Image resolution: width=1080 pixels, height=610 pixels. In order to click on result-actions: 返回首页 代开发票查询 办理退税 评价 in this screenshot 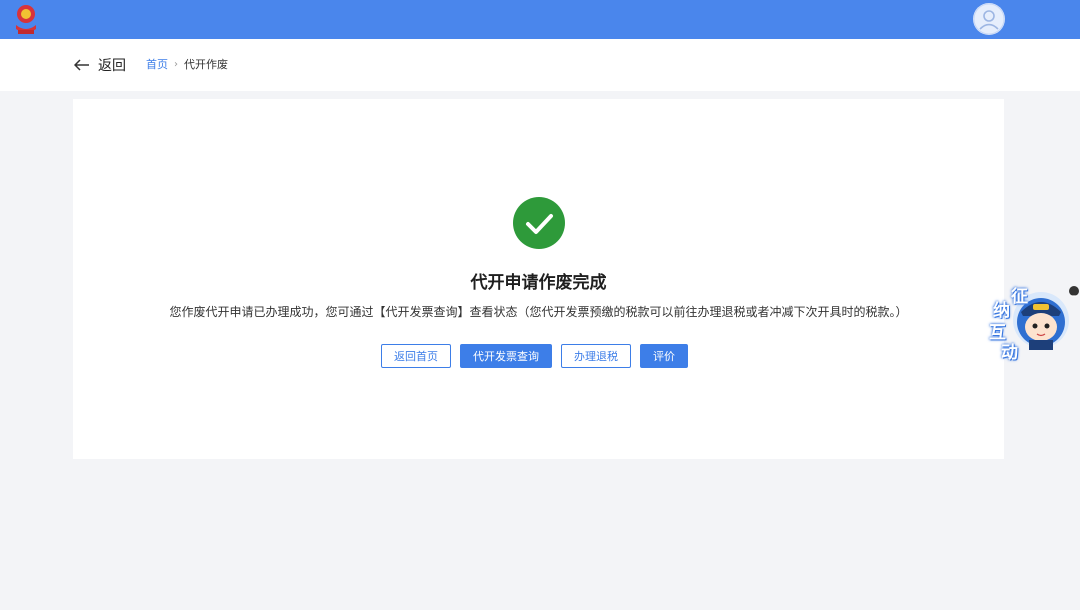, I will do `click(534, 356)`.